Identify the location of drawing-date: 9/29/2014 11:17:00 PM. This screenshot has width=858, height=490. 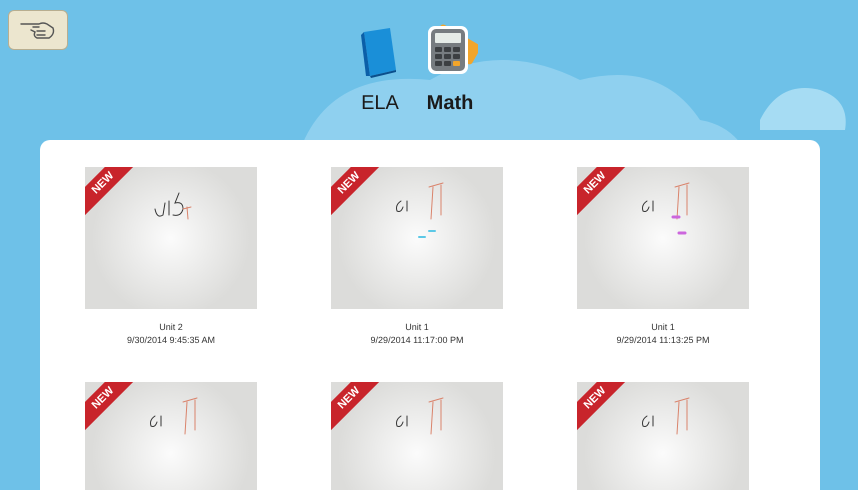
(417, 340).